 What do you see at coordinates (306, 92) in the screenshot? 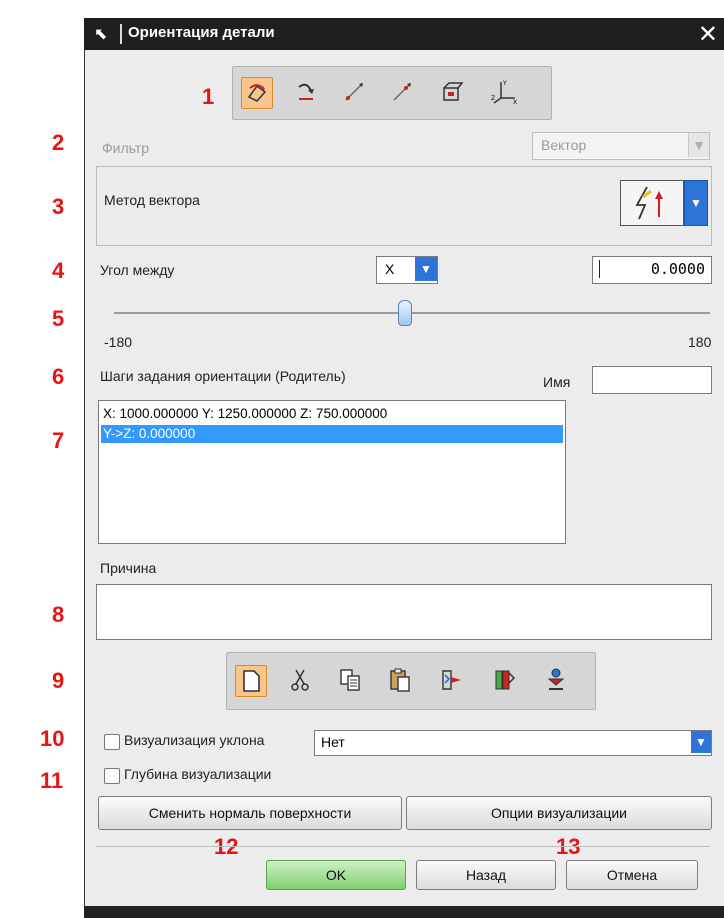
I see `rotate-vector-icon` at bounding box center [306, 92].